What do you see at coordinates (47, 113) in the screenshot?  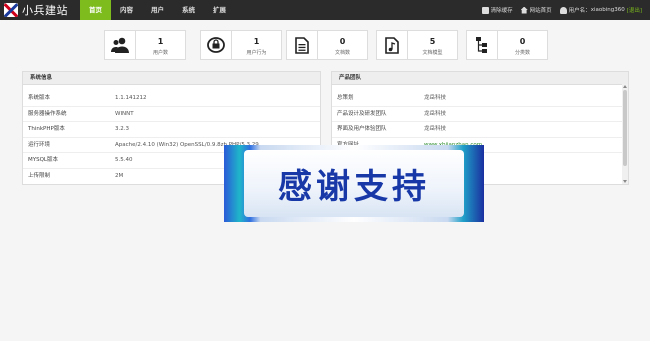 I see `row-key: 服务器操作系统` at bounding box center [47, 113].